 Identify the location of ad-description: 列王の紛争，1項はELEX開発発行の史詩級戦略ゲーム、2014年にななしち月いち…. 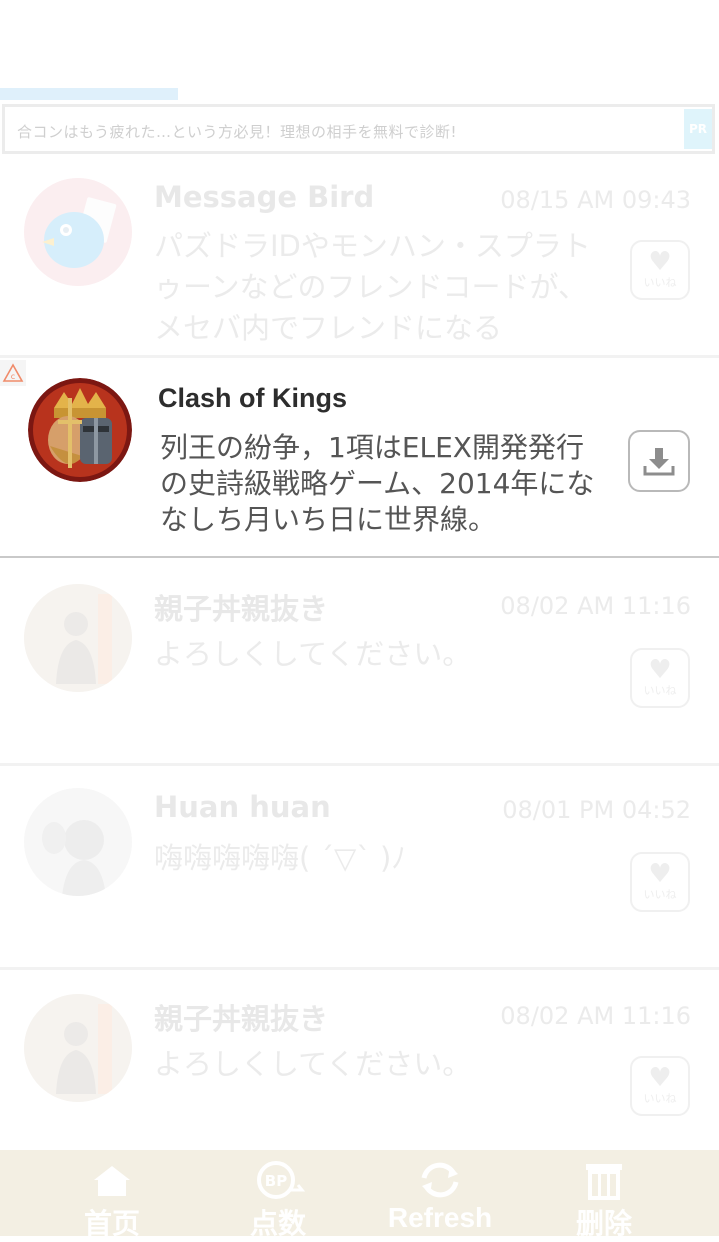
(377, 483).